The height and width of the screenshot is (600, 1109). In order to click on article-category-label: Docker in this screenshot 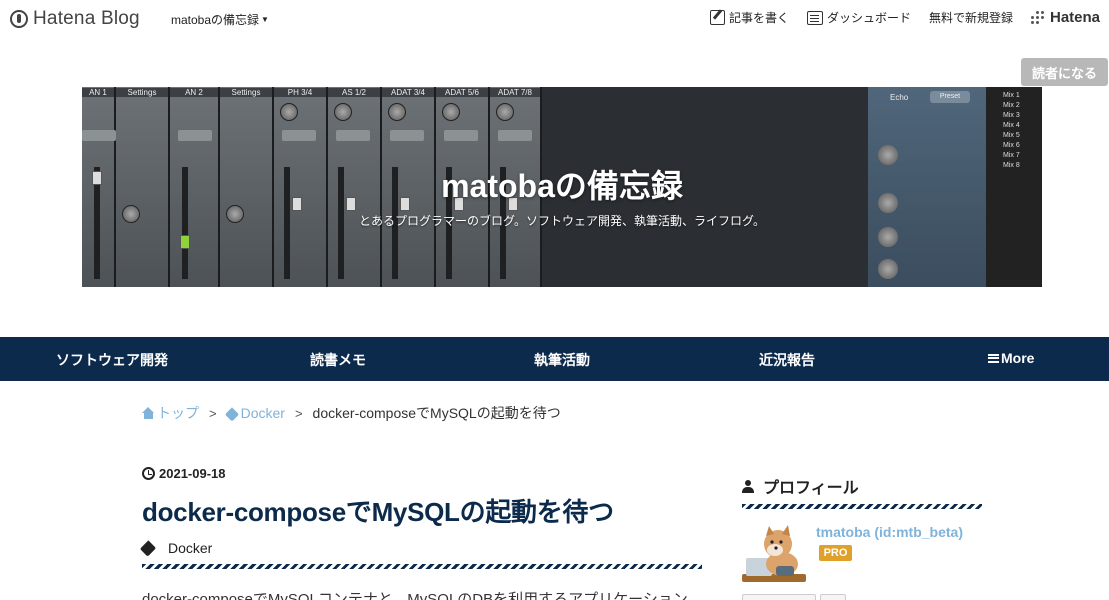, I will do `click(190, 548)`.